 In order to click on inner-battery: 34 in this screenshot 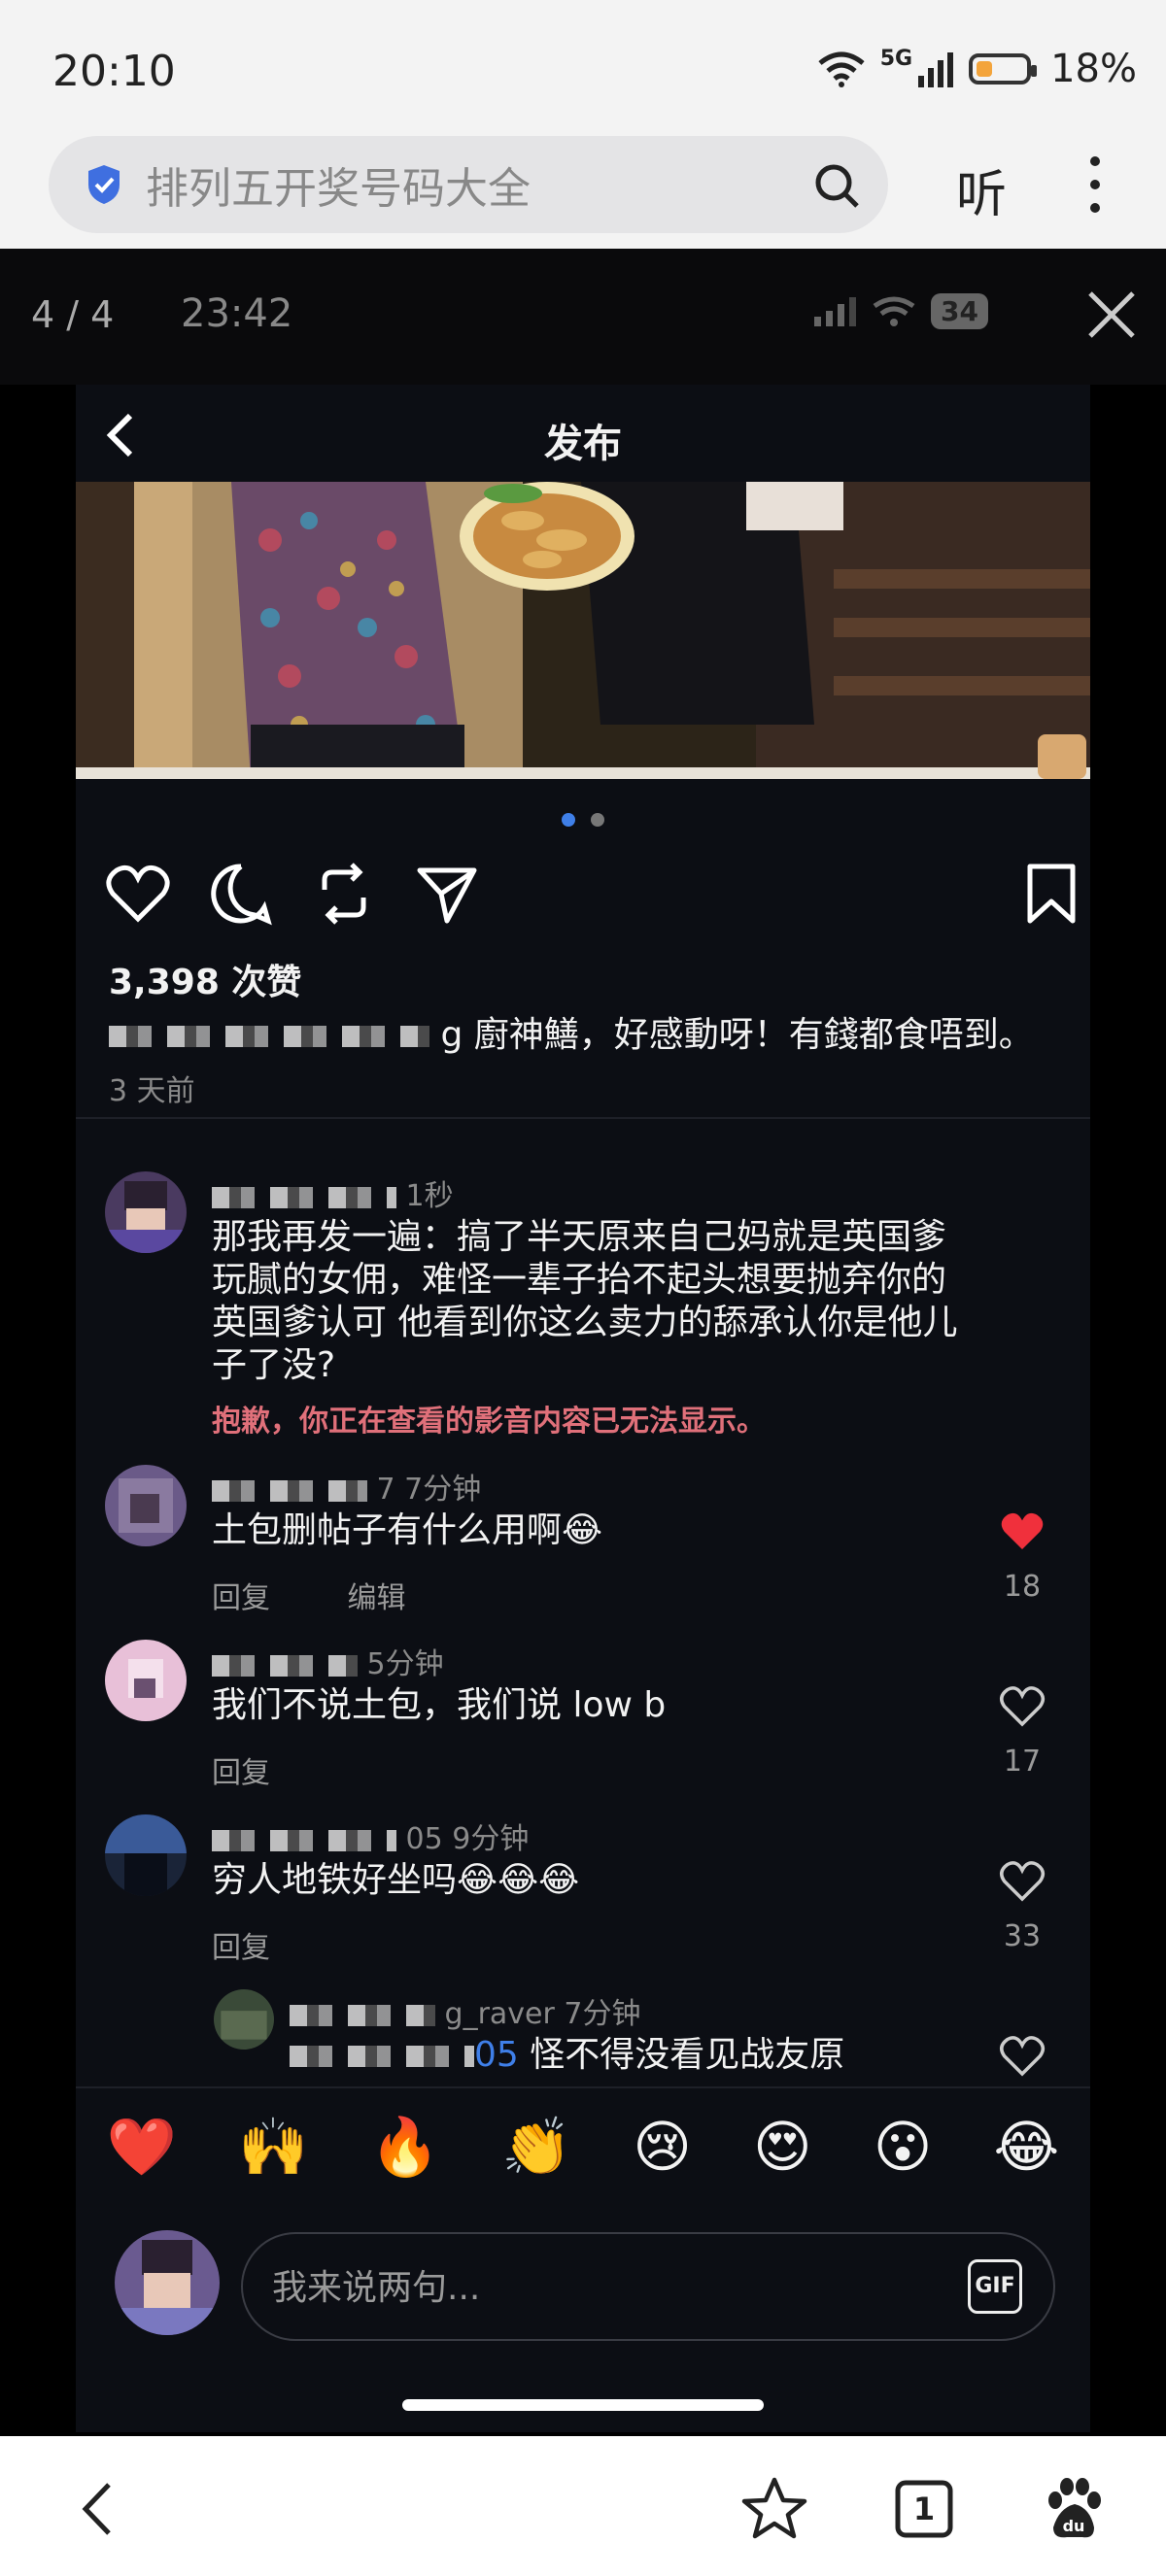, I will do `click(959, 311)`.